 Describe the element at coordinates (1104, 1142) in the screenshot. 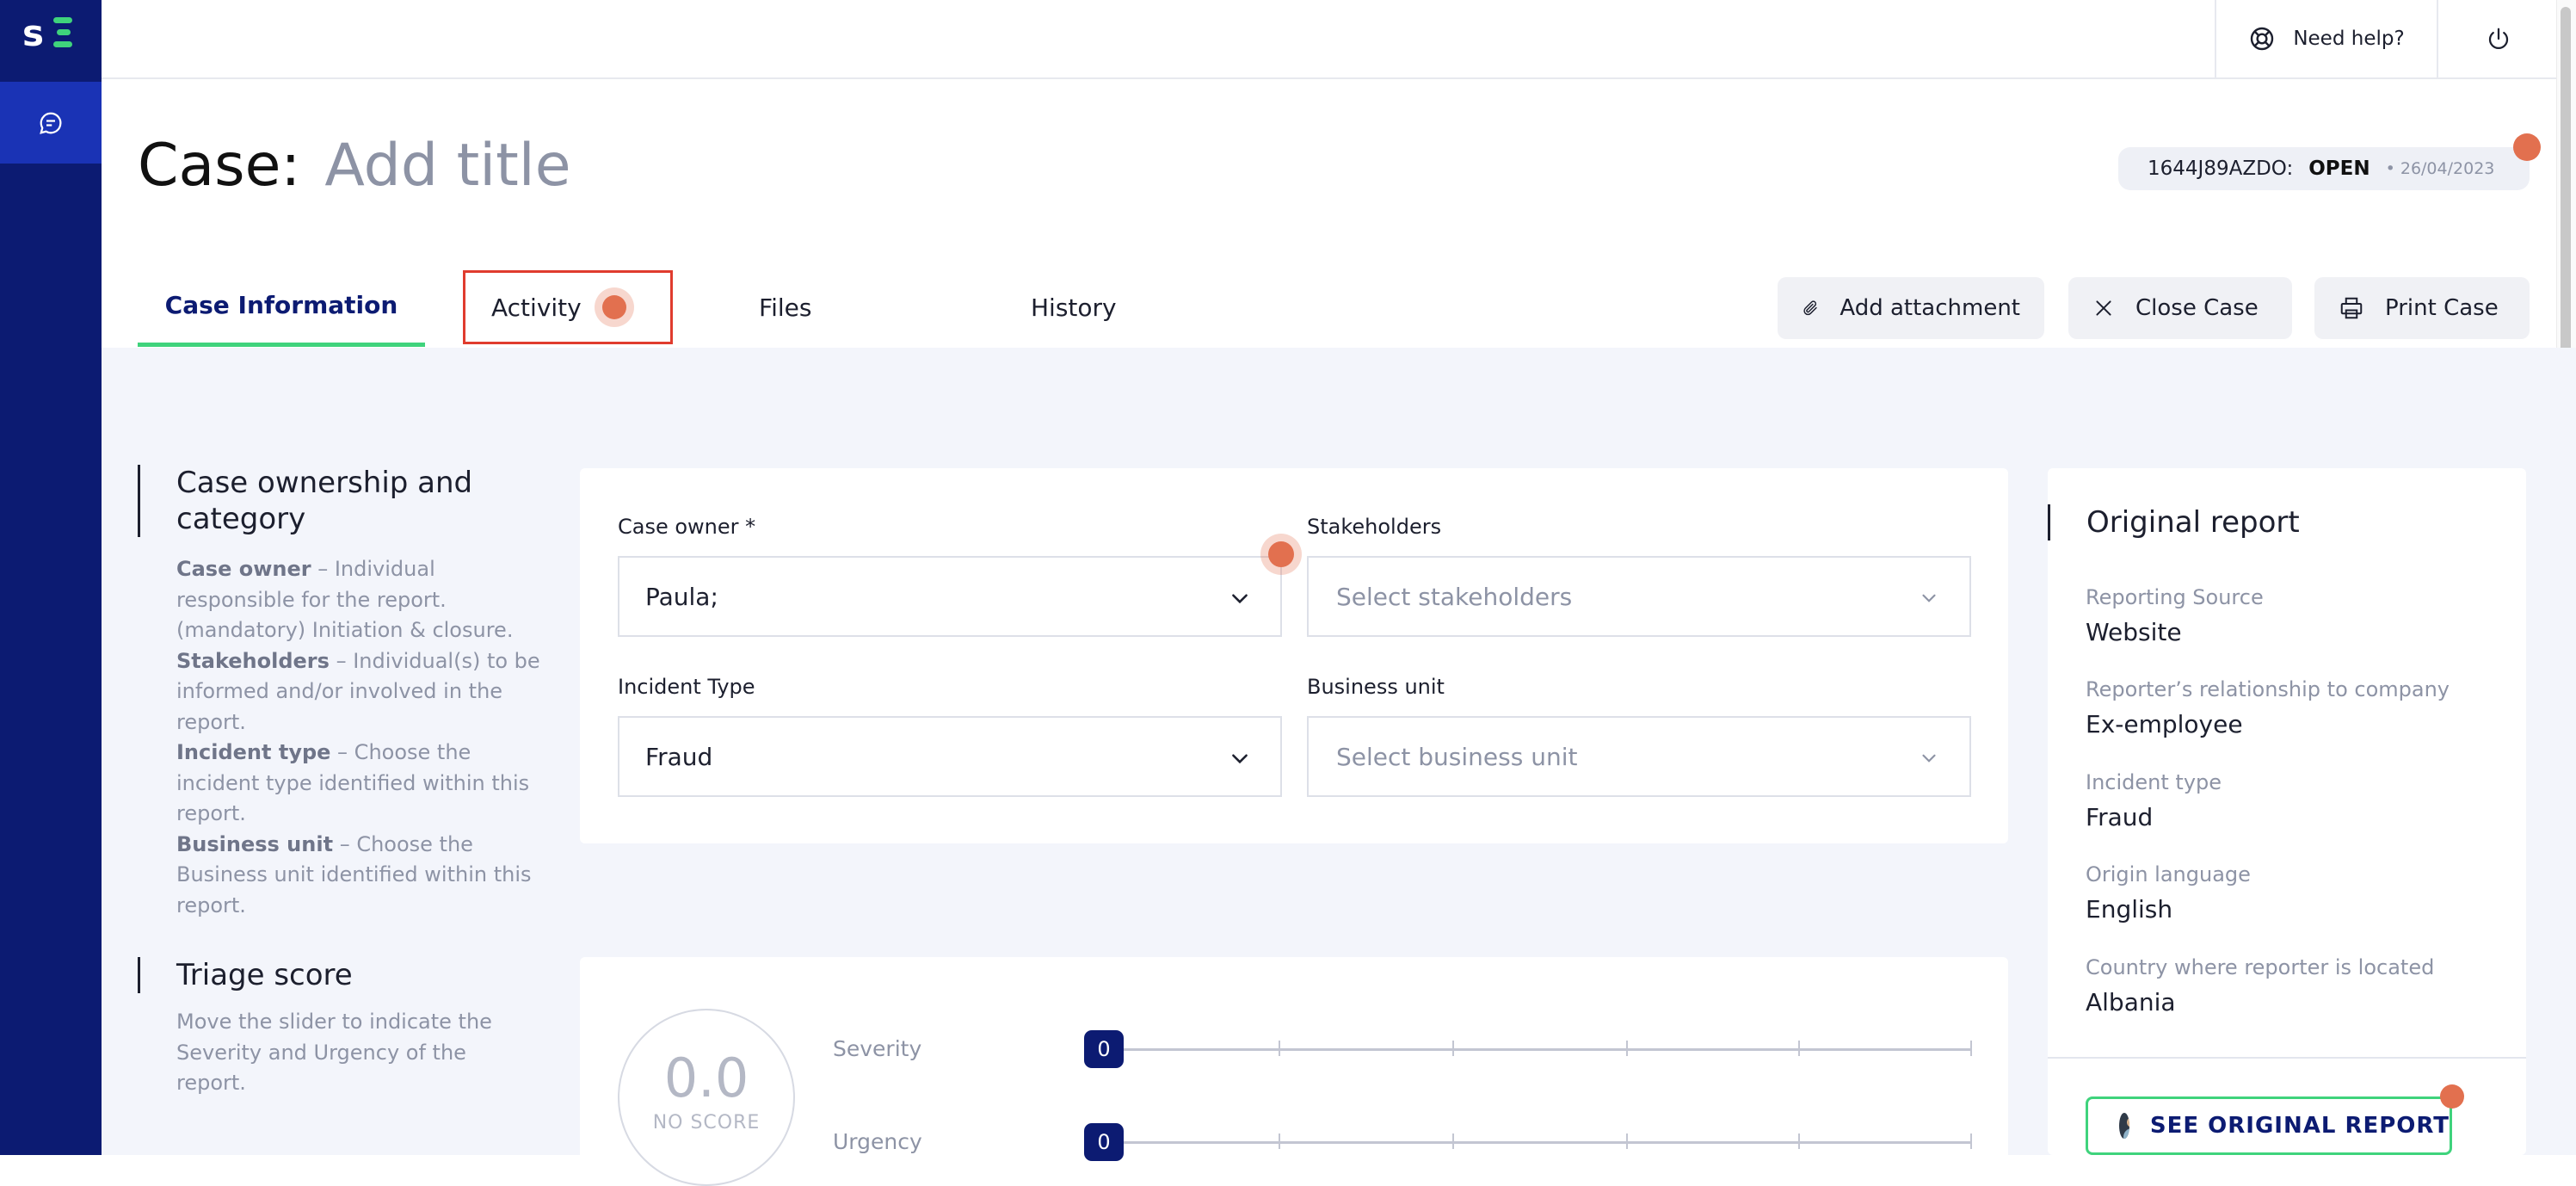

I see `urgency-slider-thumb: 0` at that location.